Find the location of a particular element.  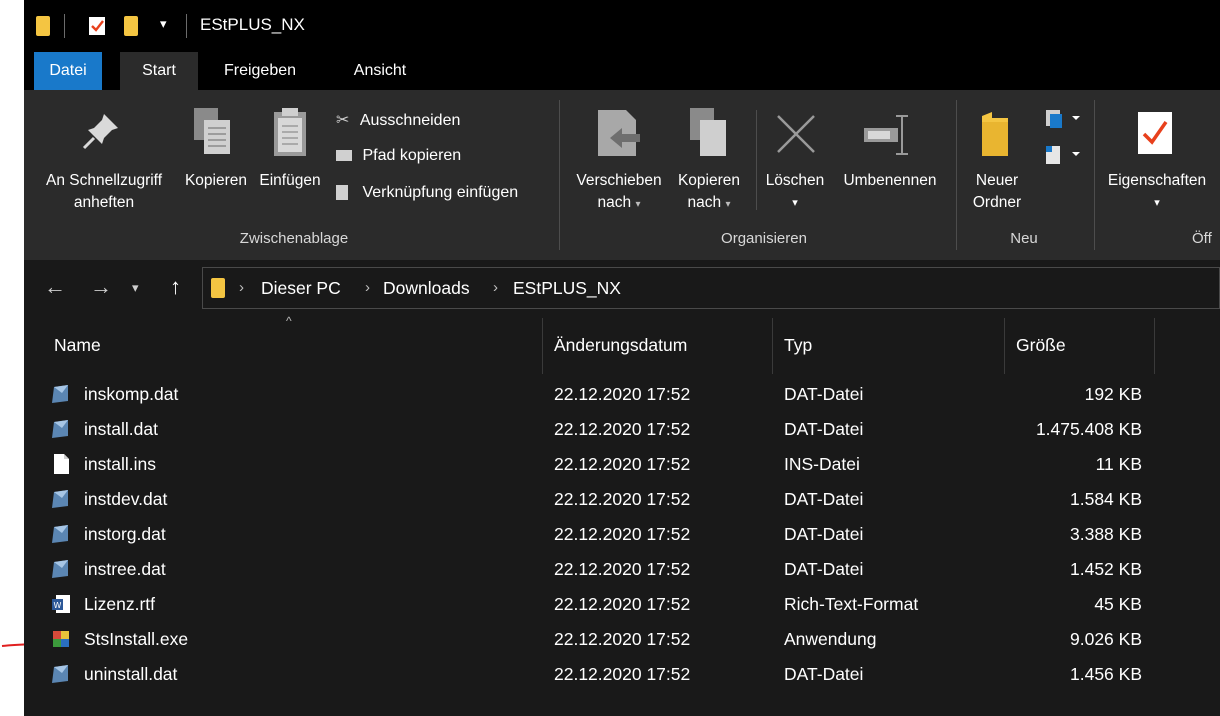

file-size: 1.475.408 KB is located at coordinates (1088, 429).